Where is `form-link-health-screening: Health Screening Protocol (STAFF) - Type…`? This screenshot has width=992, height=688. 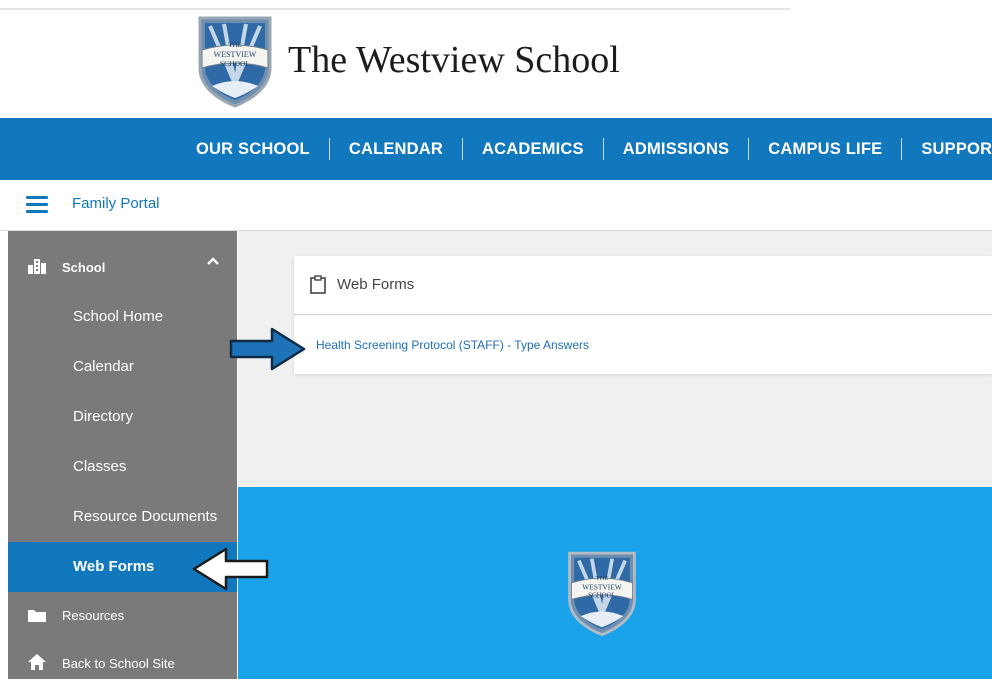 form-link-health-screening: Health Screening Protocol (STAFF) - Type… is located at coordinates (452, 345).